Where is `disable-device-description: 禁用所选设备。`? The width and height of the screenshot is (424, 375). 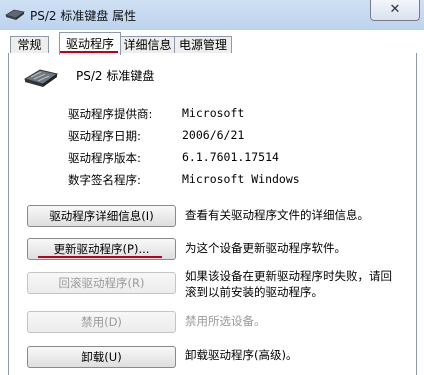
disable-device-description: 禁用所选设备。 is located at coordinates (225, 321).